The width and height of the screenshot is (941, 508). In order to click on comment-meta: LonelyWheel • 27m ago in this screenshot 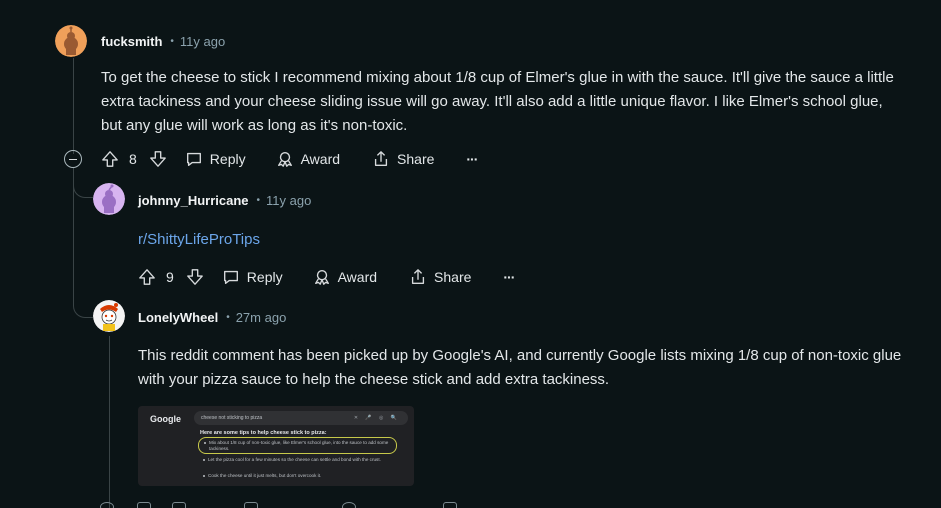, I will do `click(212, 317)`.